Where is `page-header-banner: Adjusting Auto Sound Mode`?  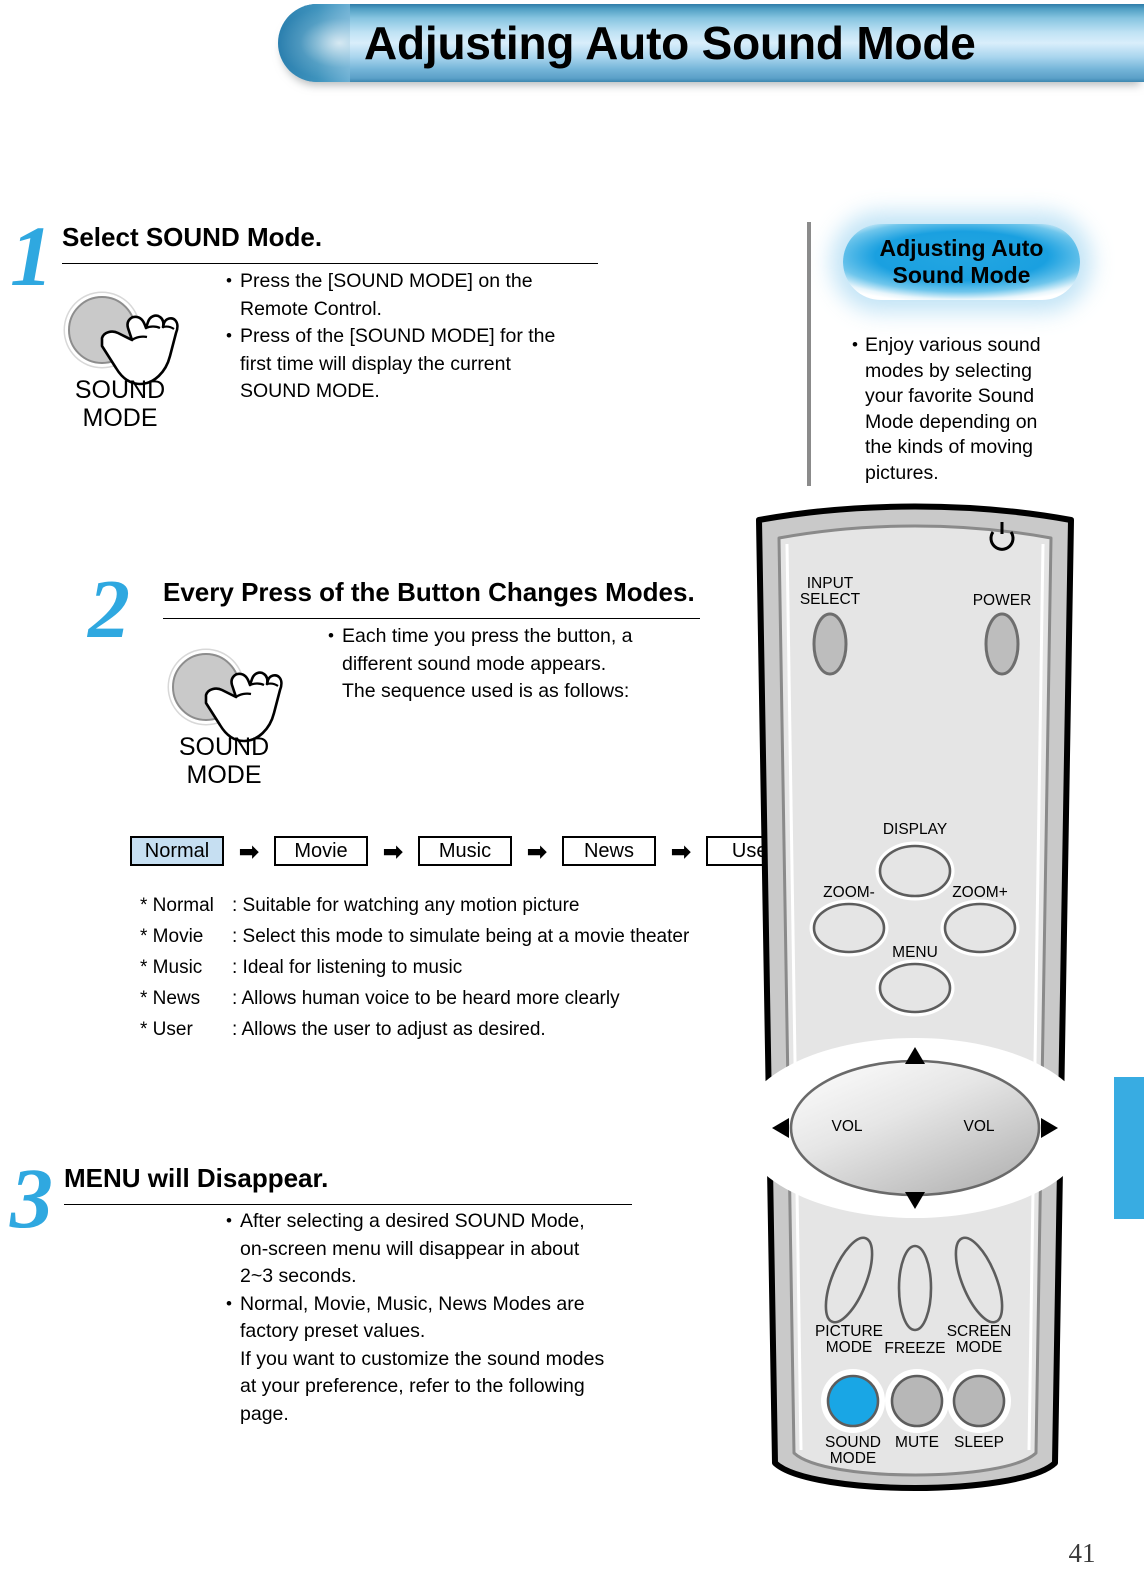
page-header-banner: Adjusting Auto Sound Mode is located at coordinates (711, 43).